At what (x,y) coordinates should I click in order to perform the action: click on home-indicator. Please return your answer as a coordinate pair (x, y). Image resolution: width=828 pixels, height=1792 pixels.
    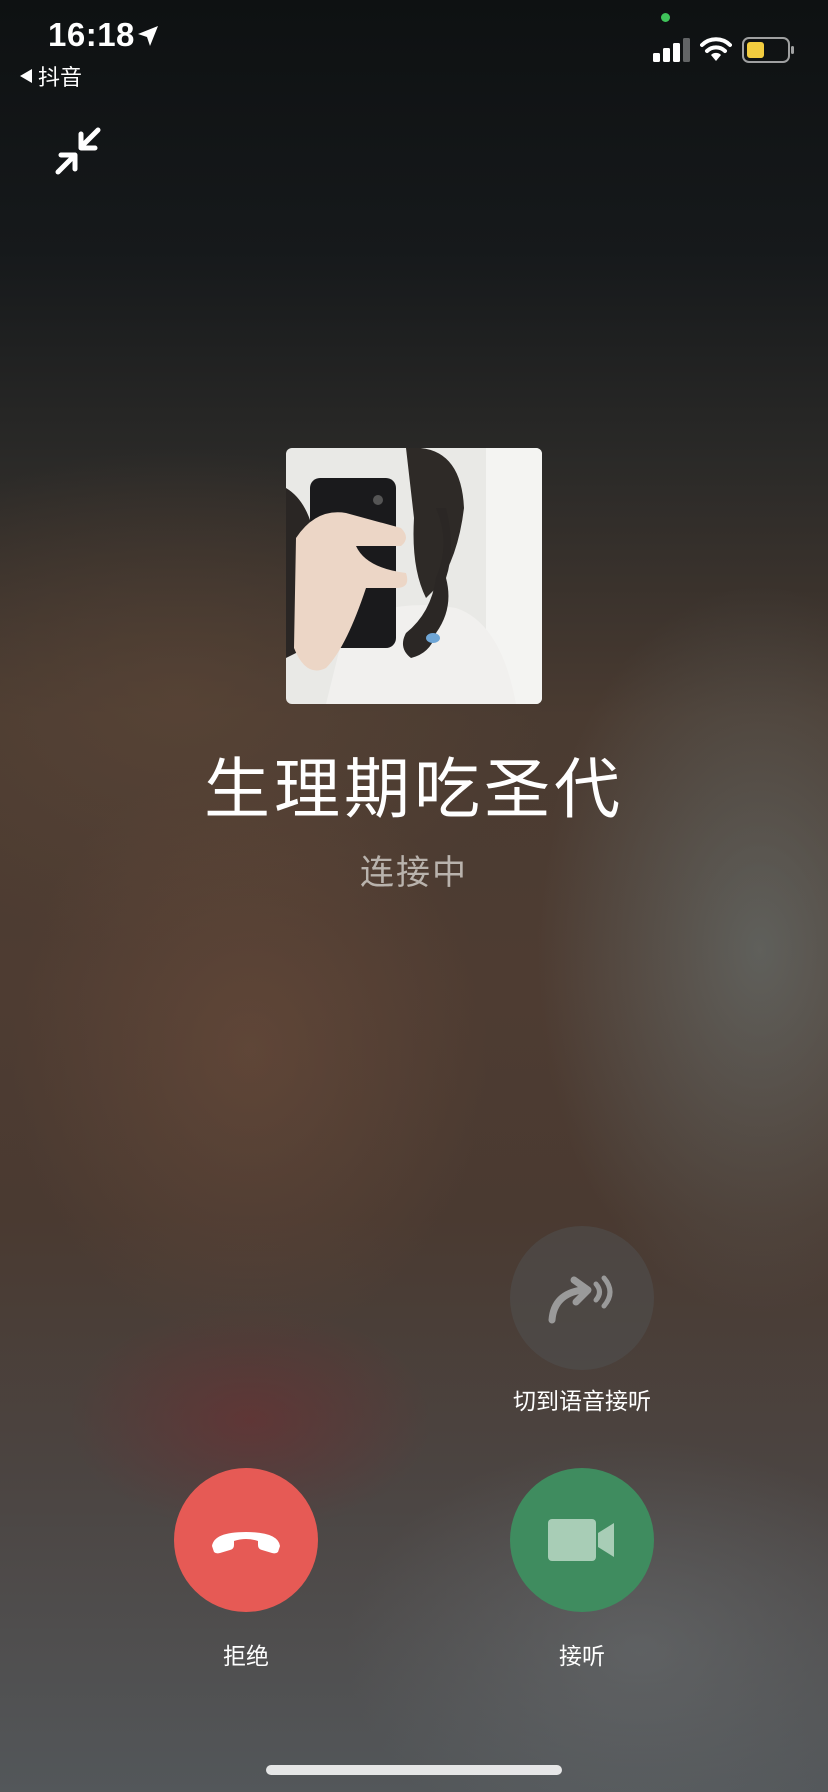
    Looking at the image, I should click on (414, 1770).